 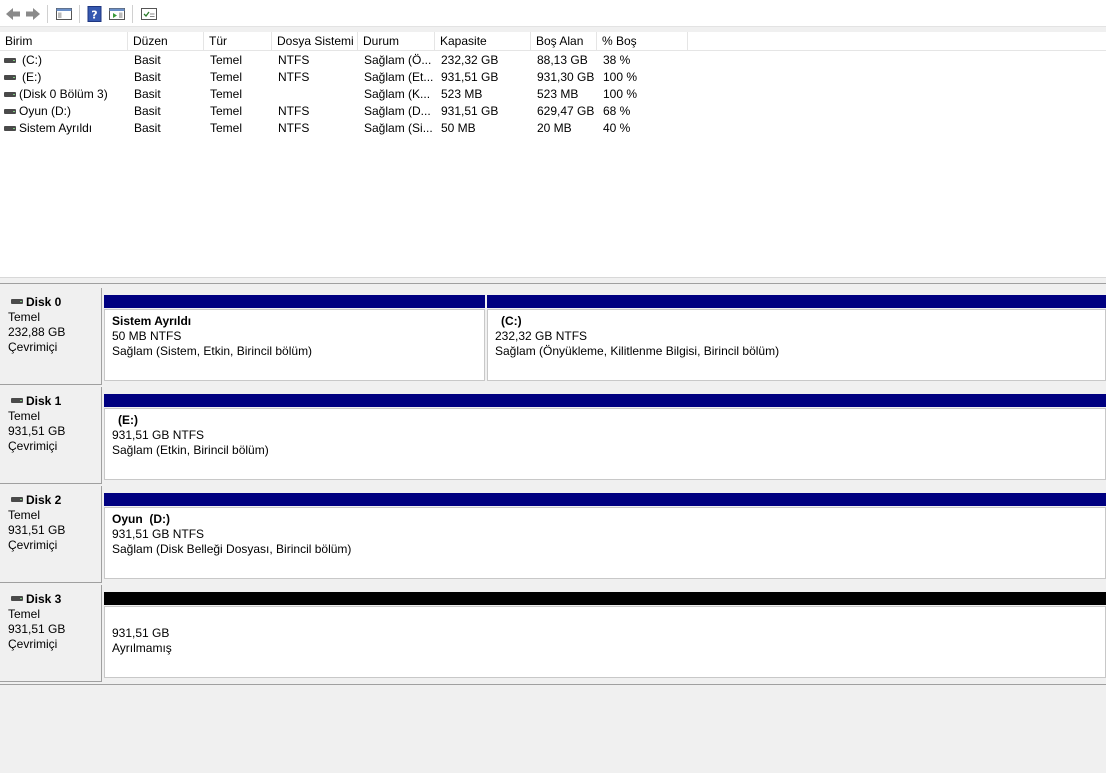 I want to click on properties-icon, so click(x=149, y=14).